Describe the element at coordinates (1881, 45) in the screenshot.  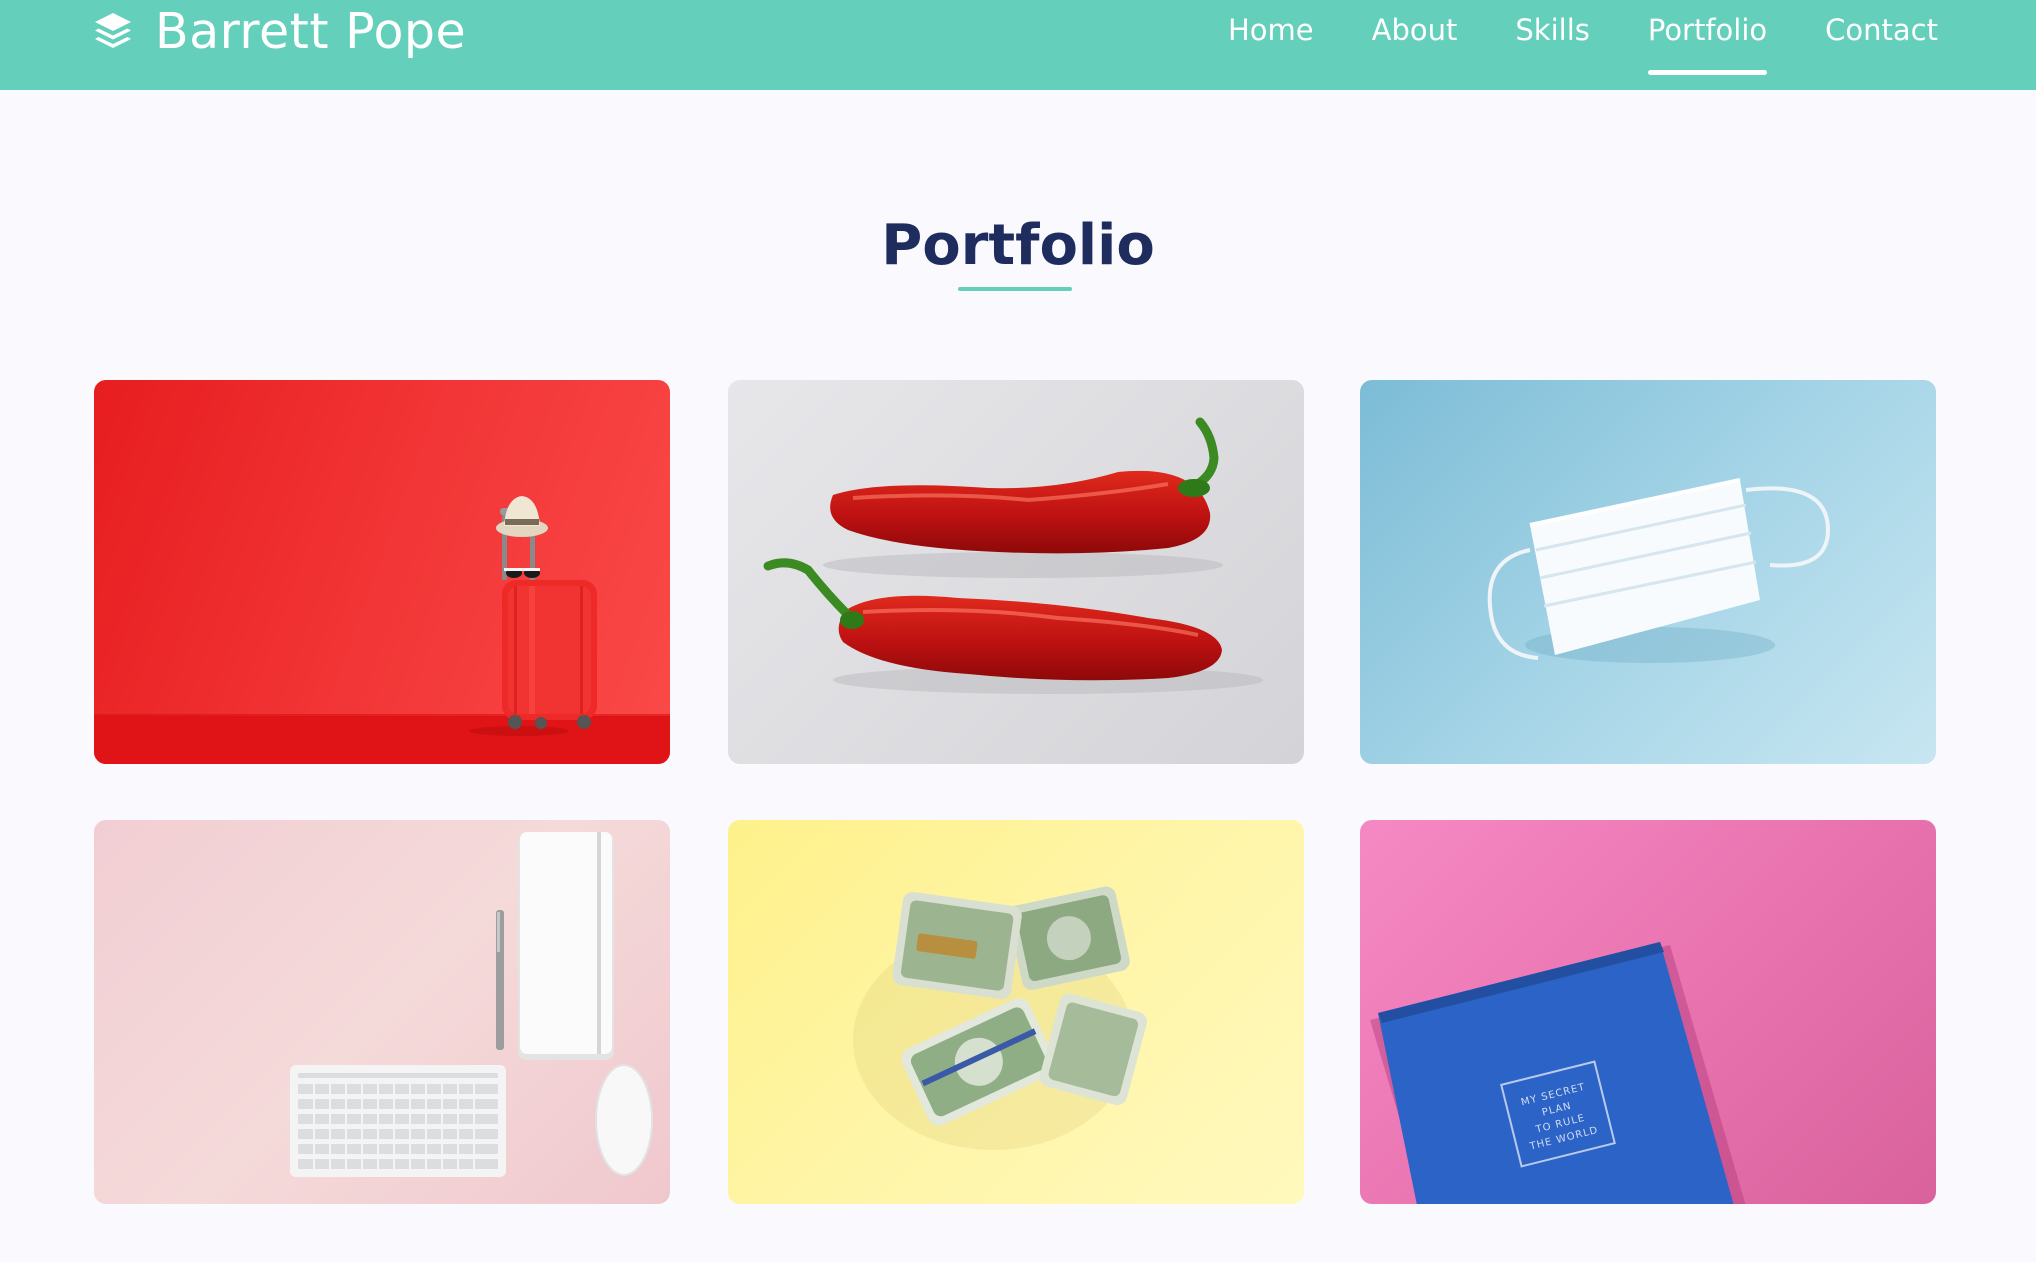
I see `nav-link-contact: Contact` at that location.